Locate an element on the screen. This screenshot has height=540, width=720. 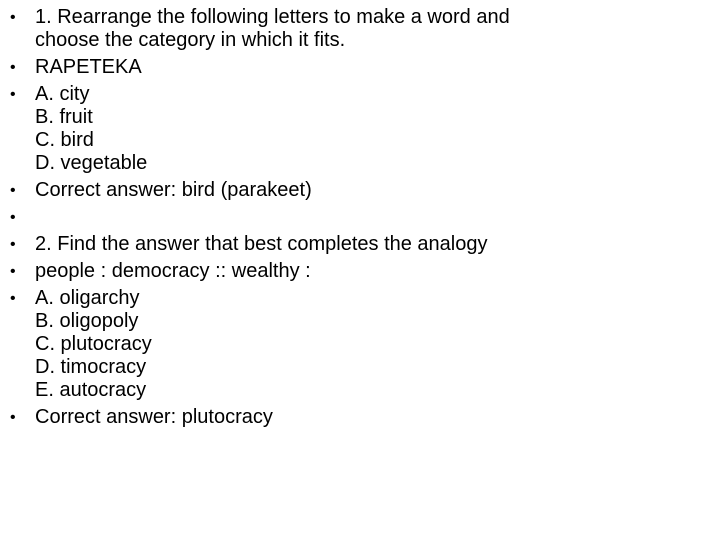
option-c: C. bird is located at coordinates (64, 140).